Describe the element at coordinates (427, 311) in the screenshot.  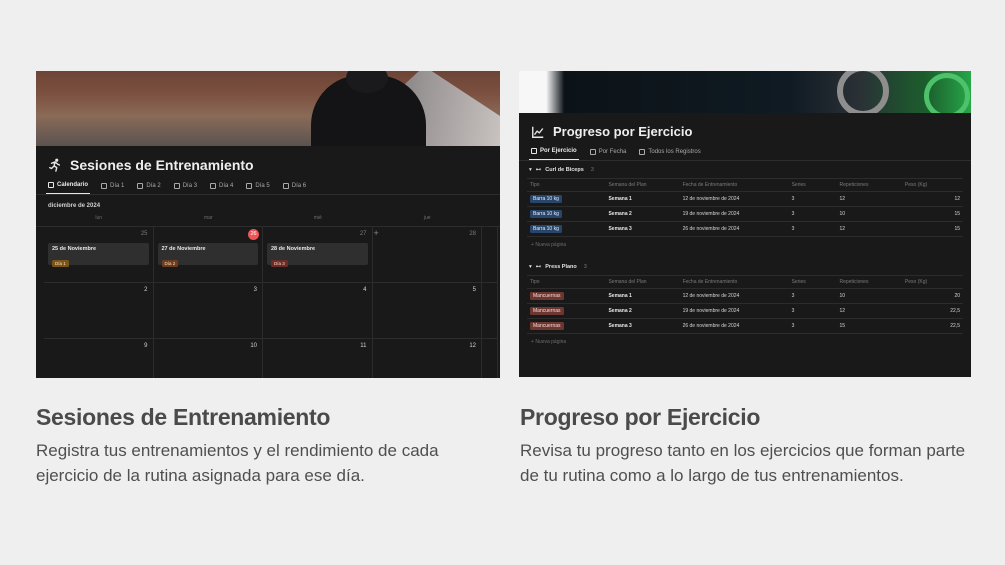
I see `calendar-day-cell: 5` at that location.